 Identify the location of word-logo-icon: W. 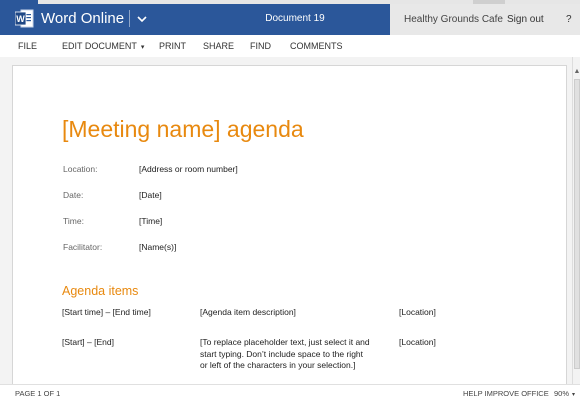
(24, 18).